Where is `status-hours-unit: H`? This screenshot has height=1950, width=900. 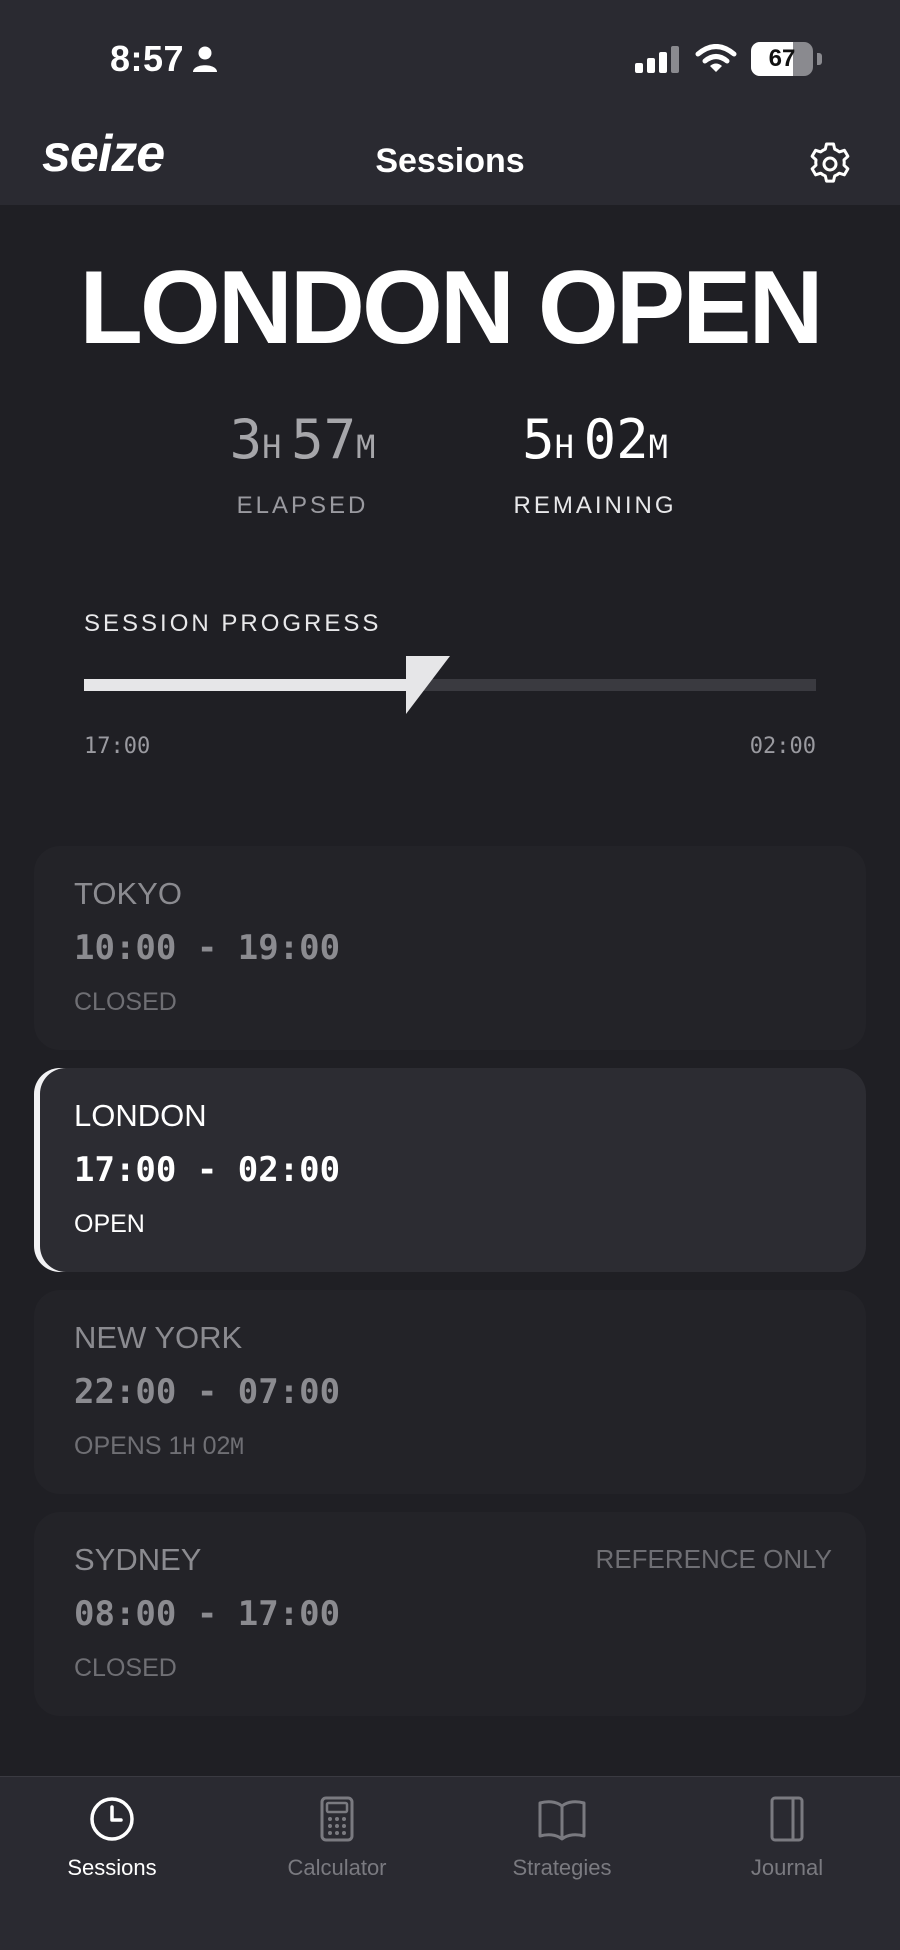
status-hours-unit: H is located at coordinates (189, 1447).